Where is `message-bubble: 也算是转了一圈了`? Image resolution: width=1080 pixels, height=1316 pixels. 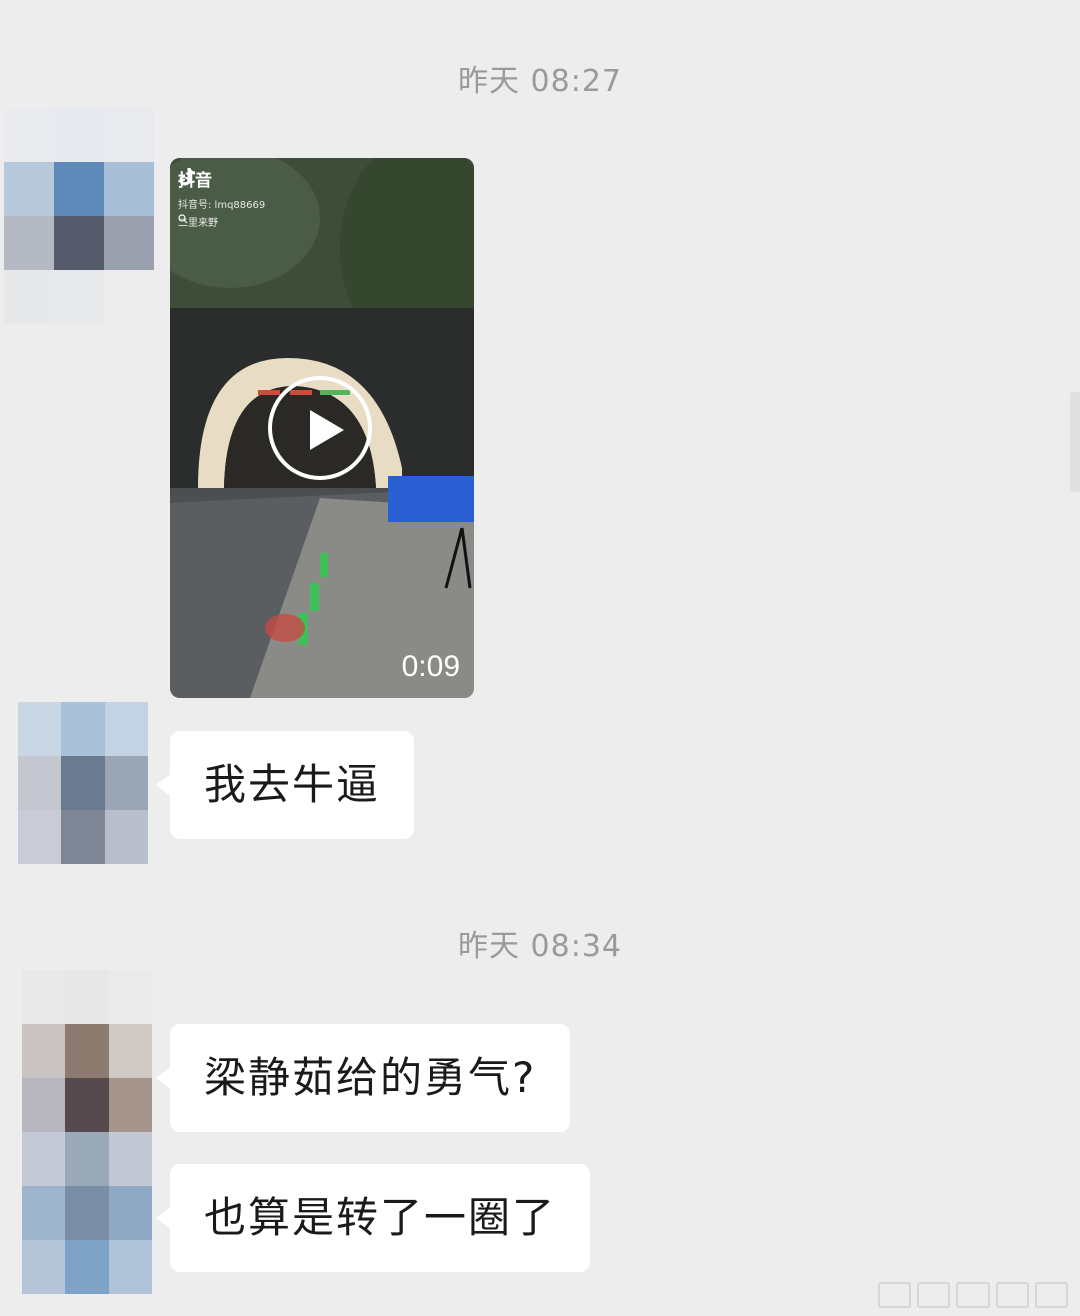 message-bubble: 也算是转了一圈了 is located at coordinates (373, 1218).